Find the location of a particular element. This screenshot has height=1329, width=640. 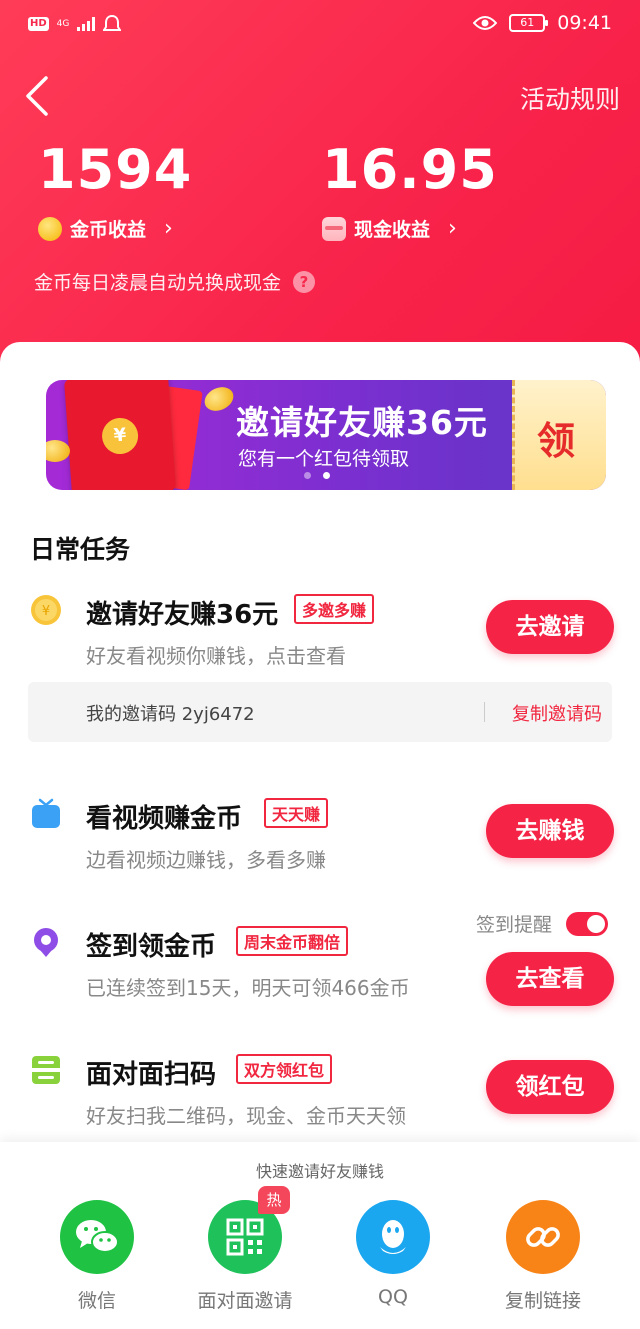

banner-subtitle: 您有一个红包待领取 is located at coordinates (324, 459).